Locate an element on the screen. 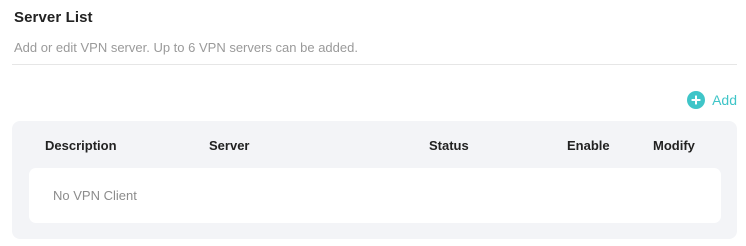  column-header-status: Status is located at coordinates (449, 145).